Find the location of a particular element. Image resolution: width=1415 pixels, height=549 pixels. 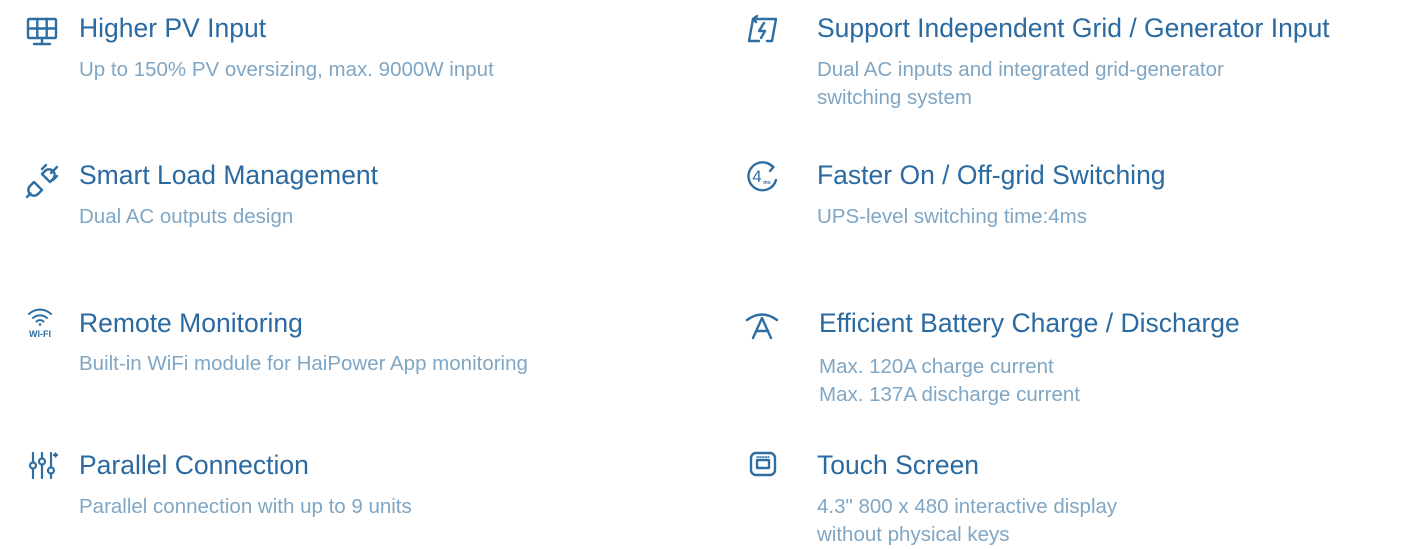

wifi-icon: WI-FI is located at coordinates (40, 320).